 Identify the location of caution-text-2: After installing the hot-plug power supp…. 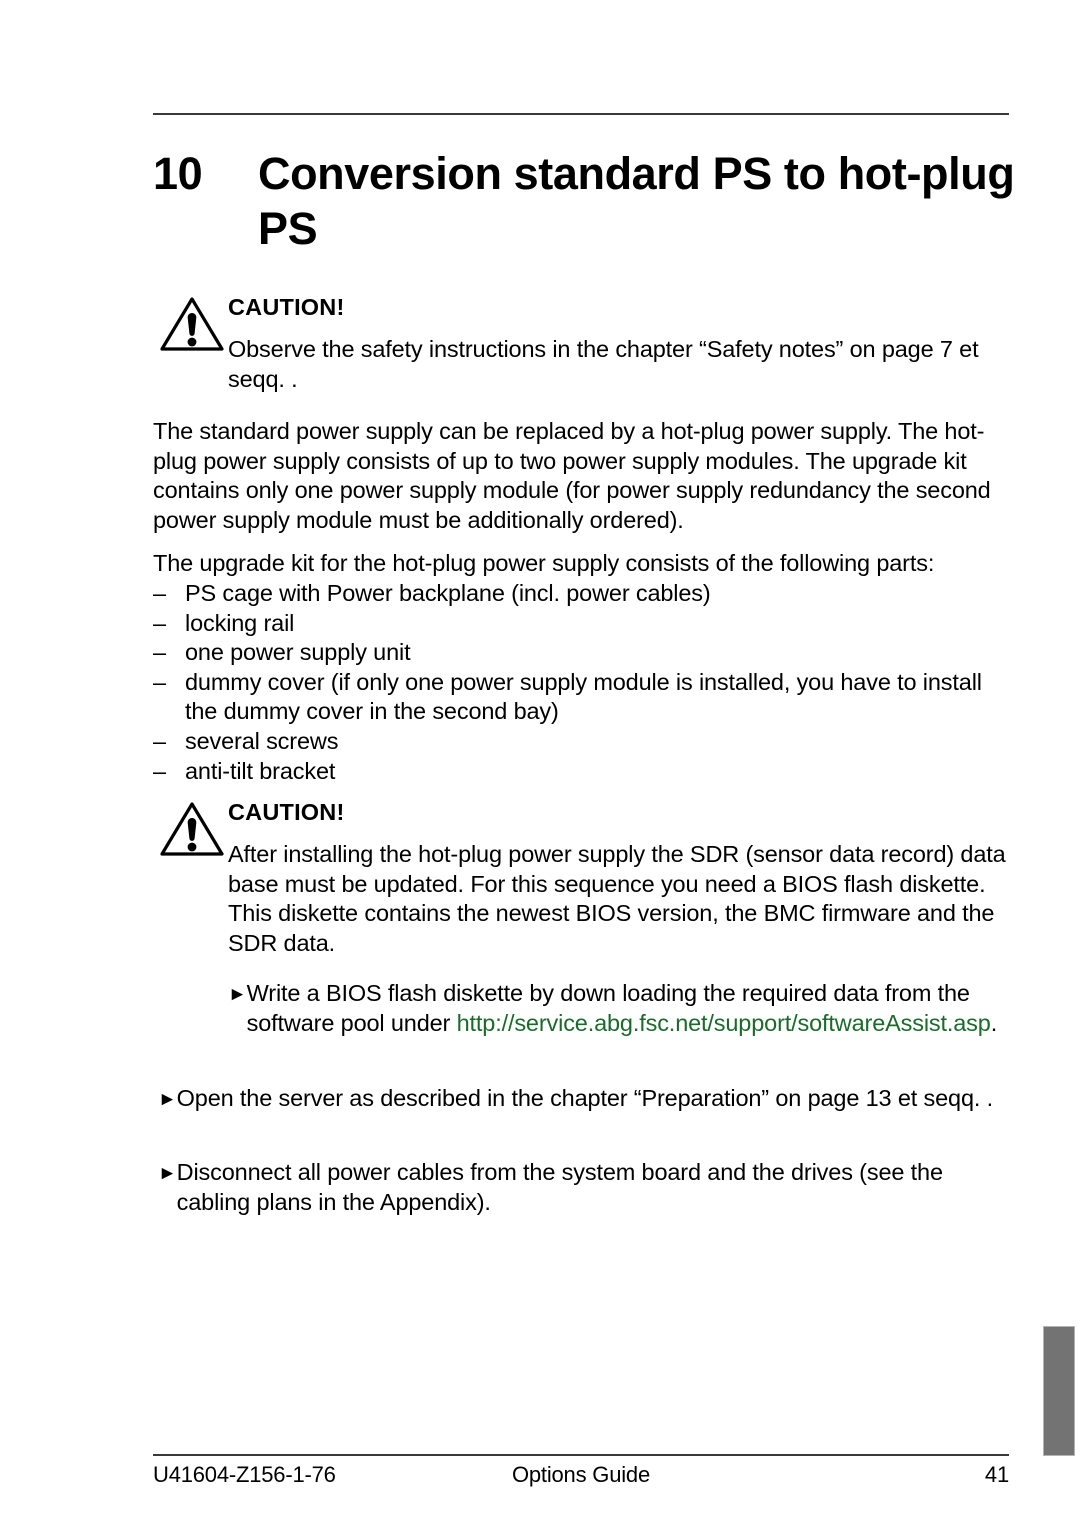
(617, 898).